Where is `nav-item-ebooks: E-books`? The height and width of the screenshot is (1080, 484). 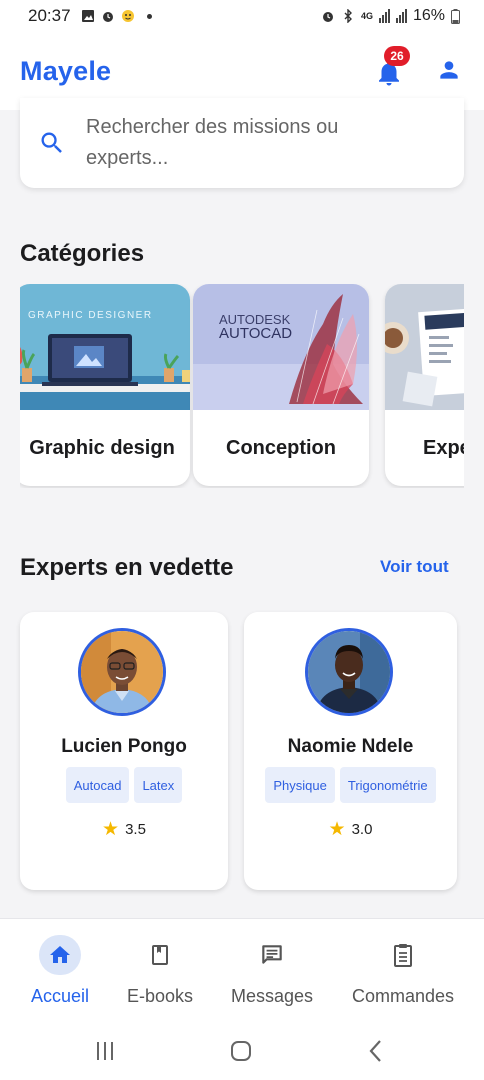 nav-item-ebooks: E-books is located at coordinates (160, 969).